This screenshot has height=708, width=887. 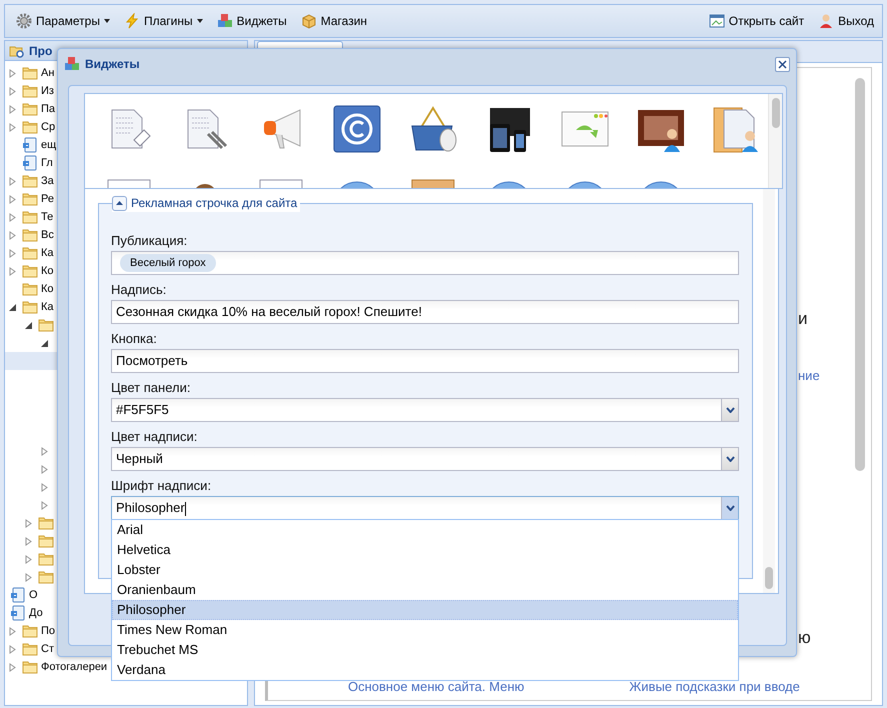 What do you see at coordinates (425, 550) in the screenshot?
I see `dropdown-option: Helvetica` at bounding box center [425, 550].